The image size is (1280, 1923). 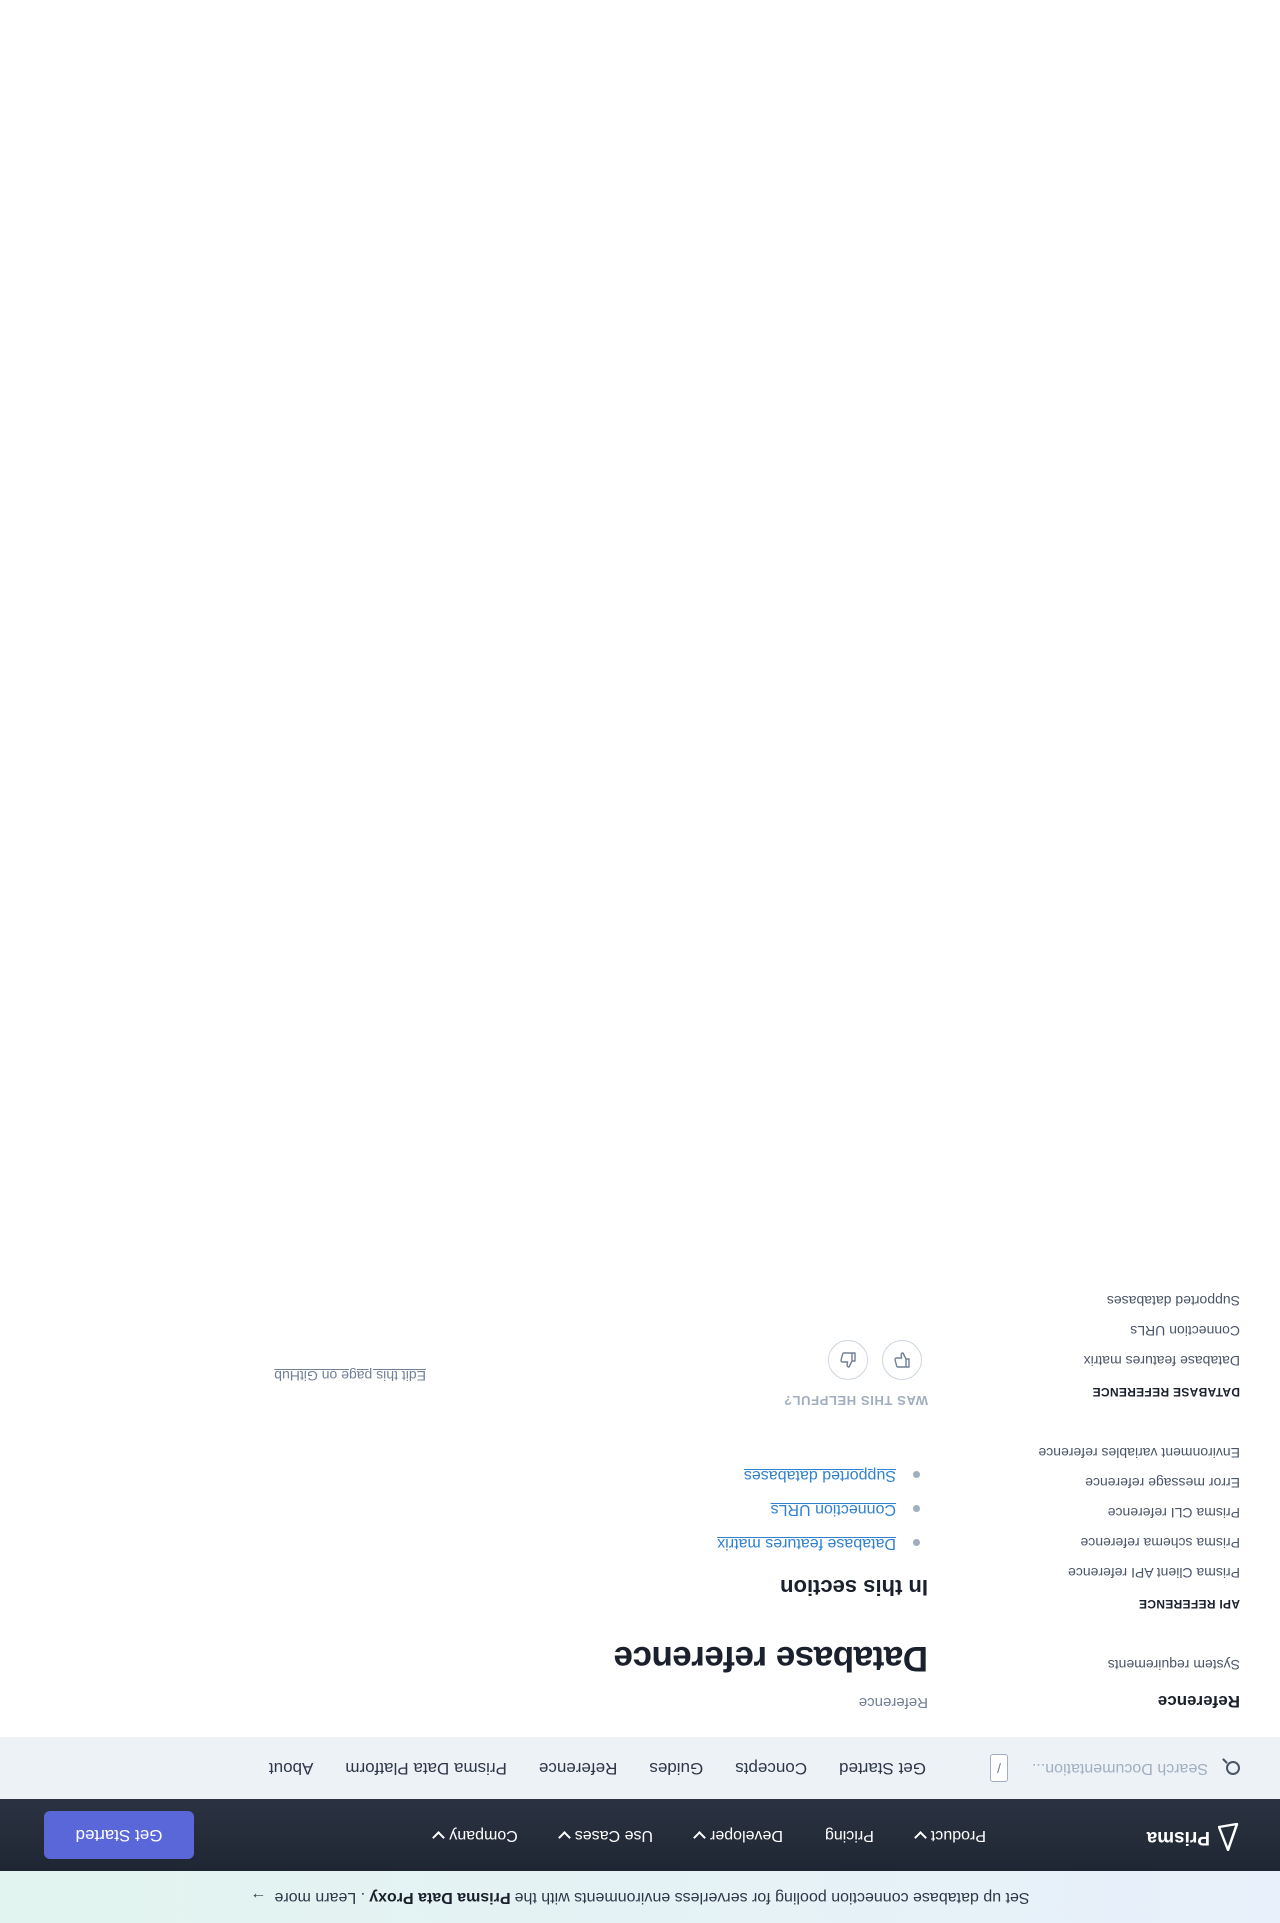 I want to click on sidebar-item-system-requirements: System requirements, so click(x=1110, y=1665).